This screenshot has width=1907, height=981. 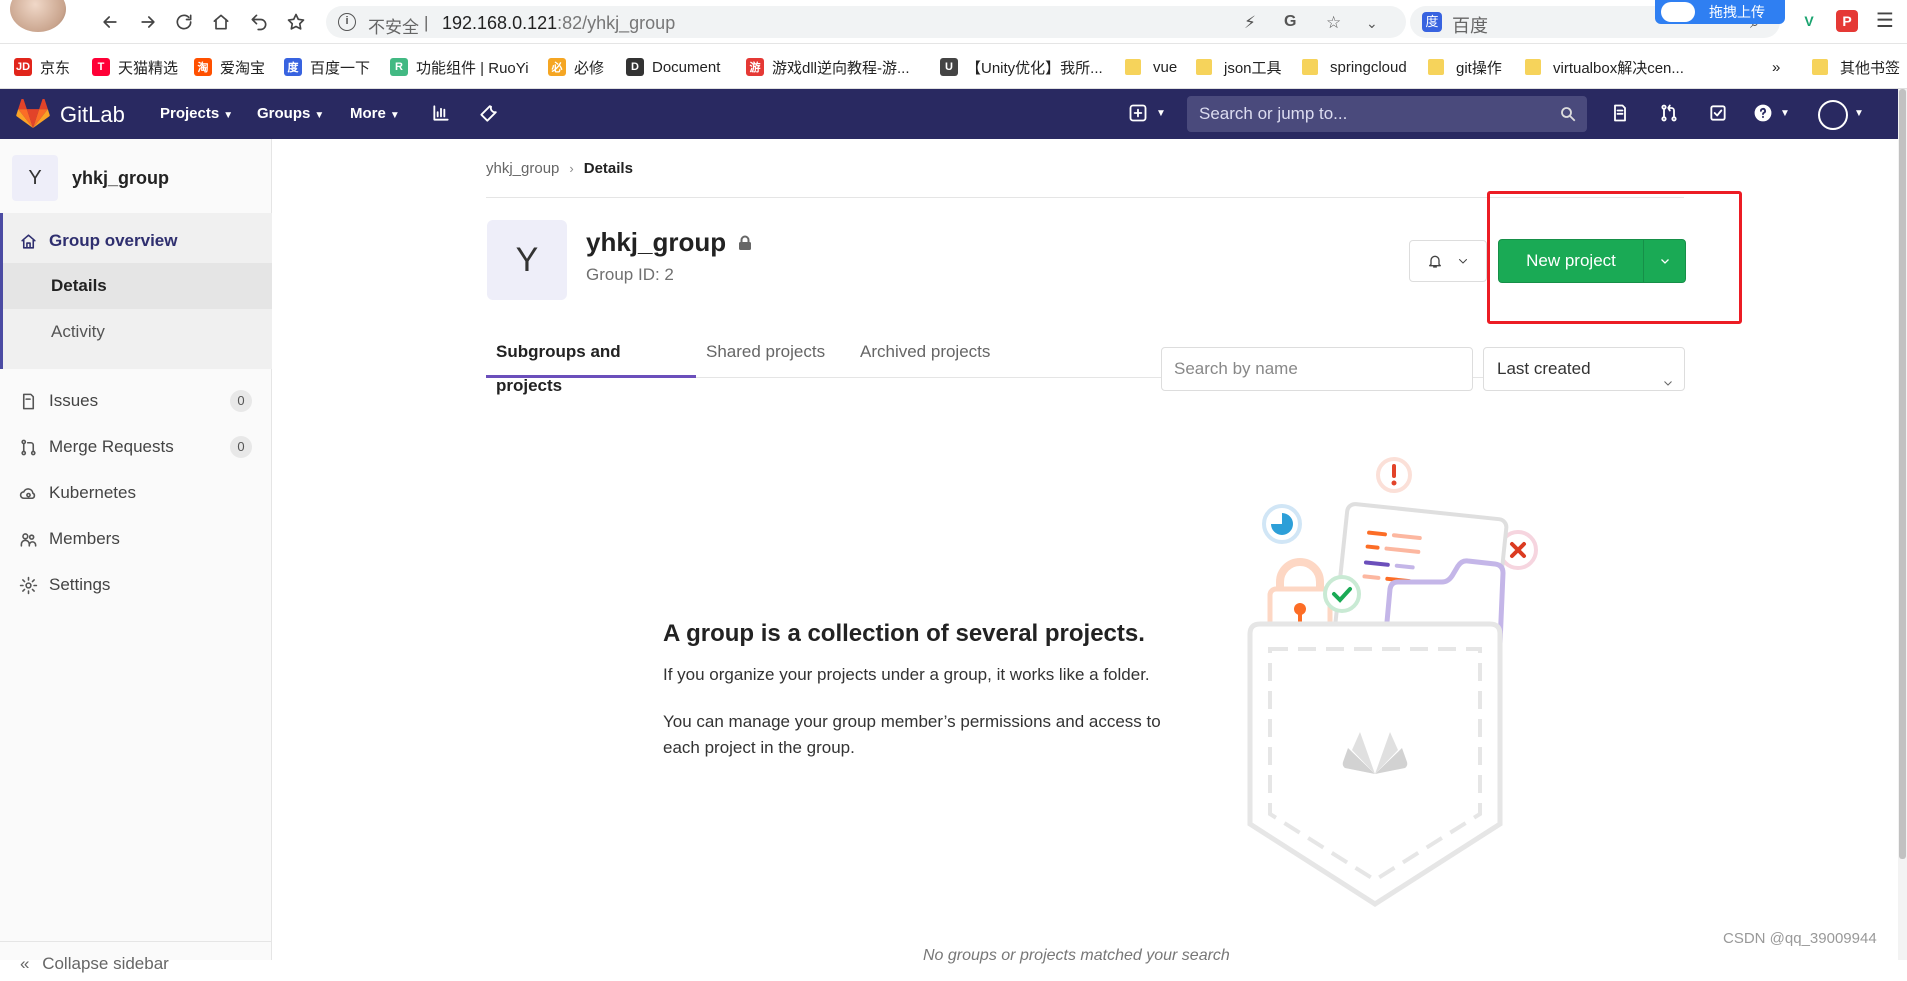 What do you see at coordinates (55, 68) in the screenshot?
I see `bookmark-label: 京东` at bounding box center [55, 68].